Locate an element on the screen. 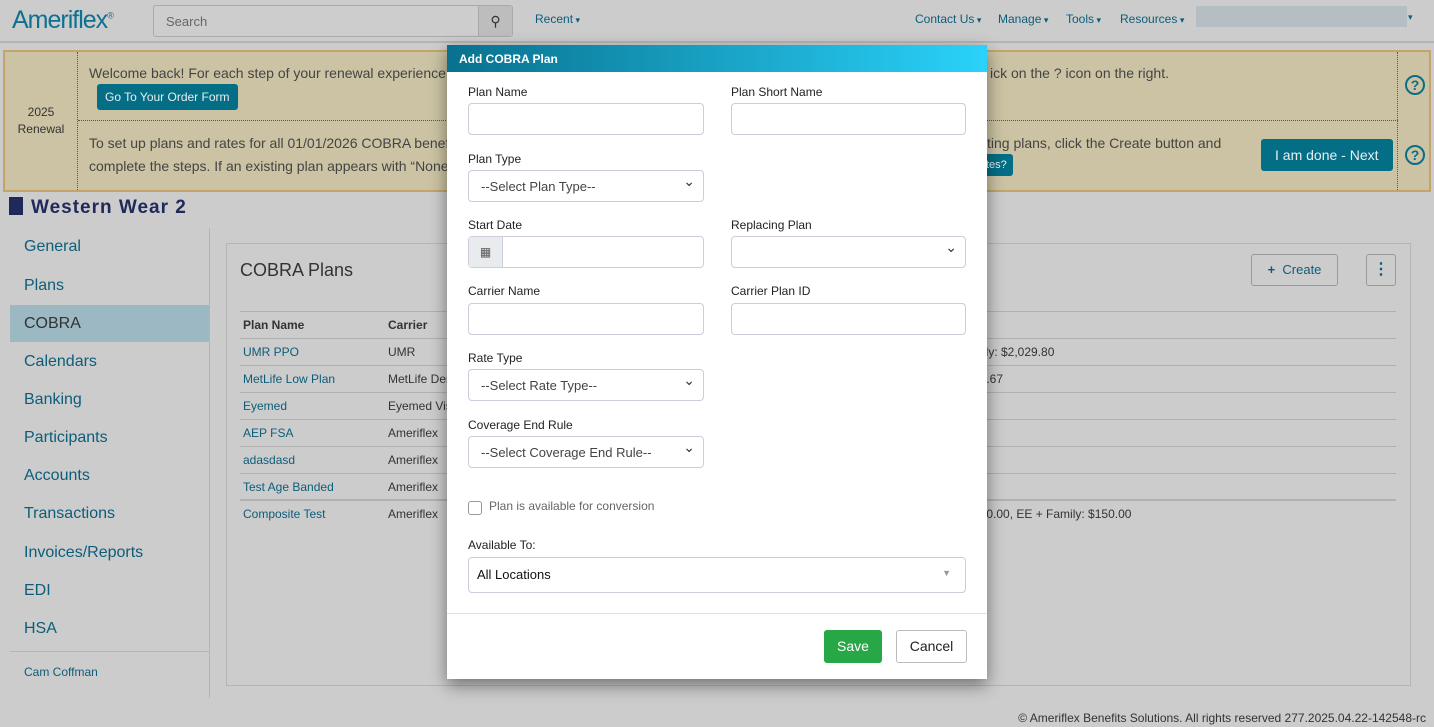  plan-name-label: Plan Name is located at coordinates (498, 92).